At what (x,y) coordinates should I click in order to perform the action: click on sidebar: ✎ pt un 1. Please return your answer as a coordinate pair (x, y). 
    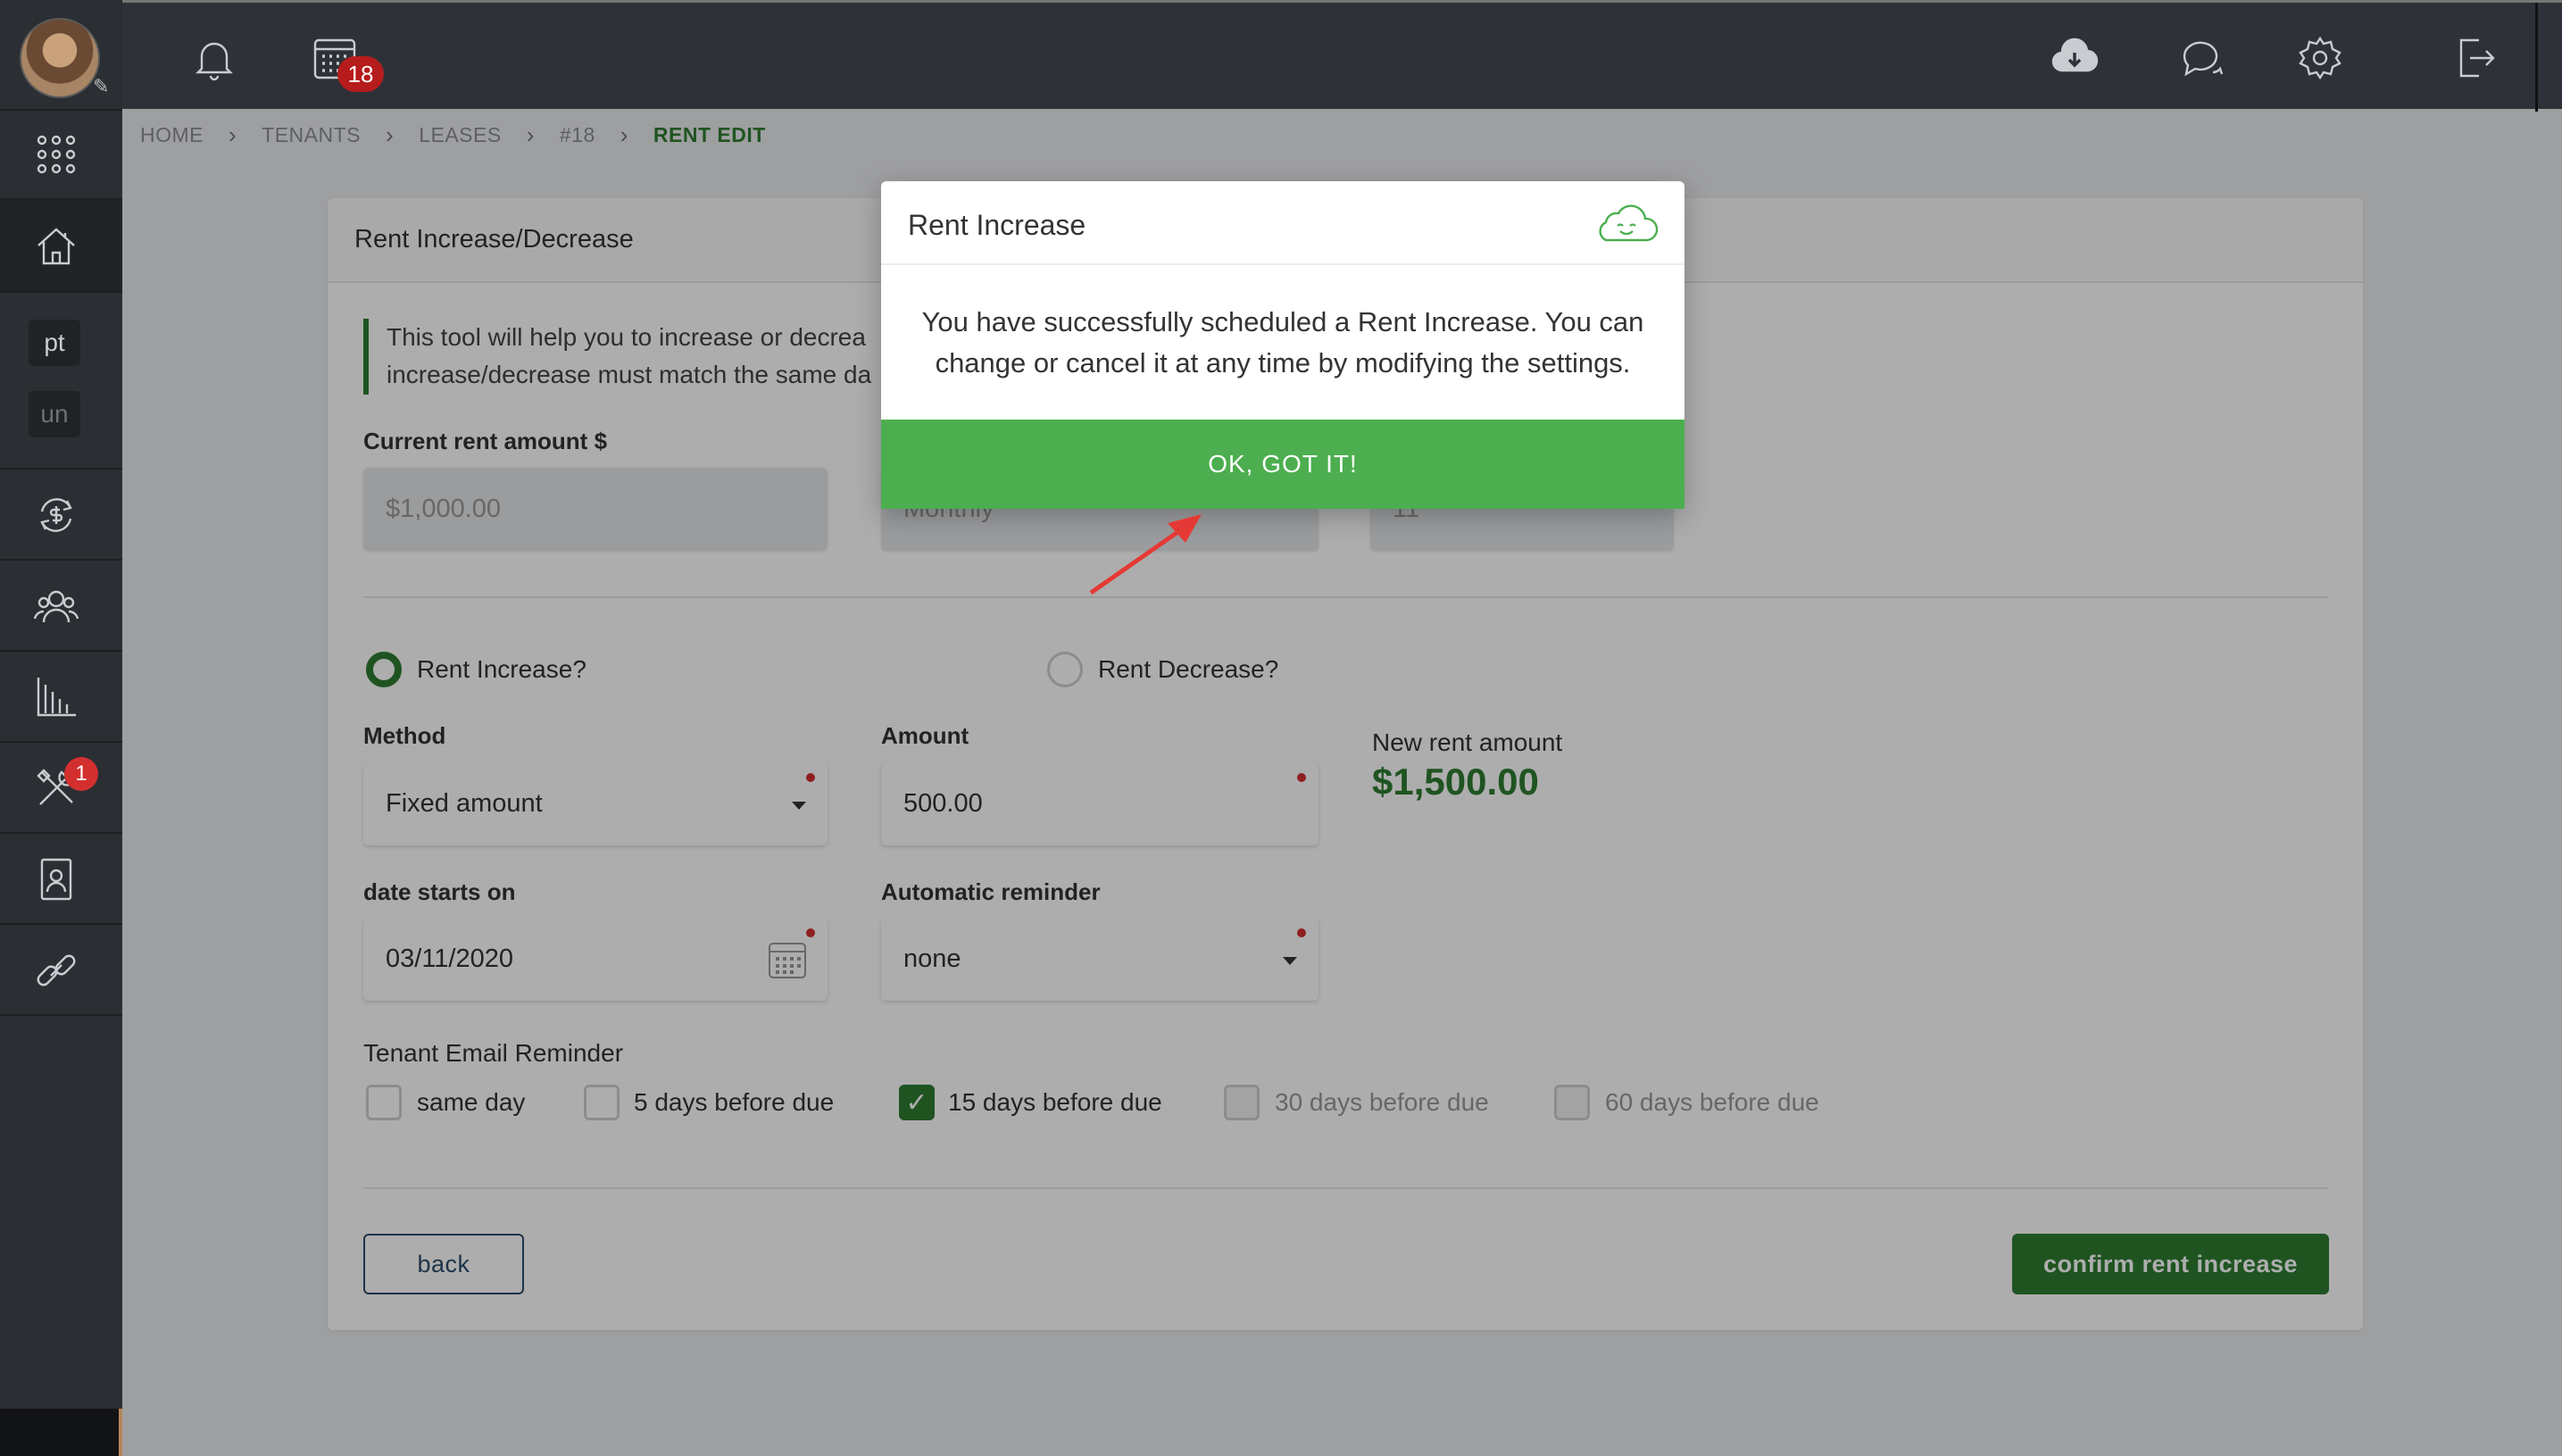
    Looking at the image, I should click on (61, 728).